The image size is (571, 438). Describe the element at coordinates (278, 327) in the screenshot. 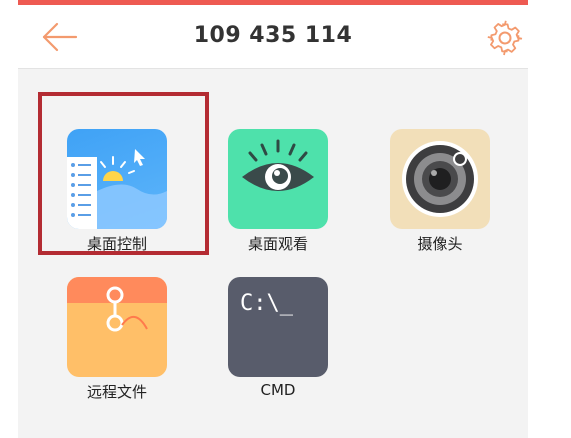

I see `terminal-icon: C:\_` at that location.